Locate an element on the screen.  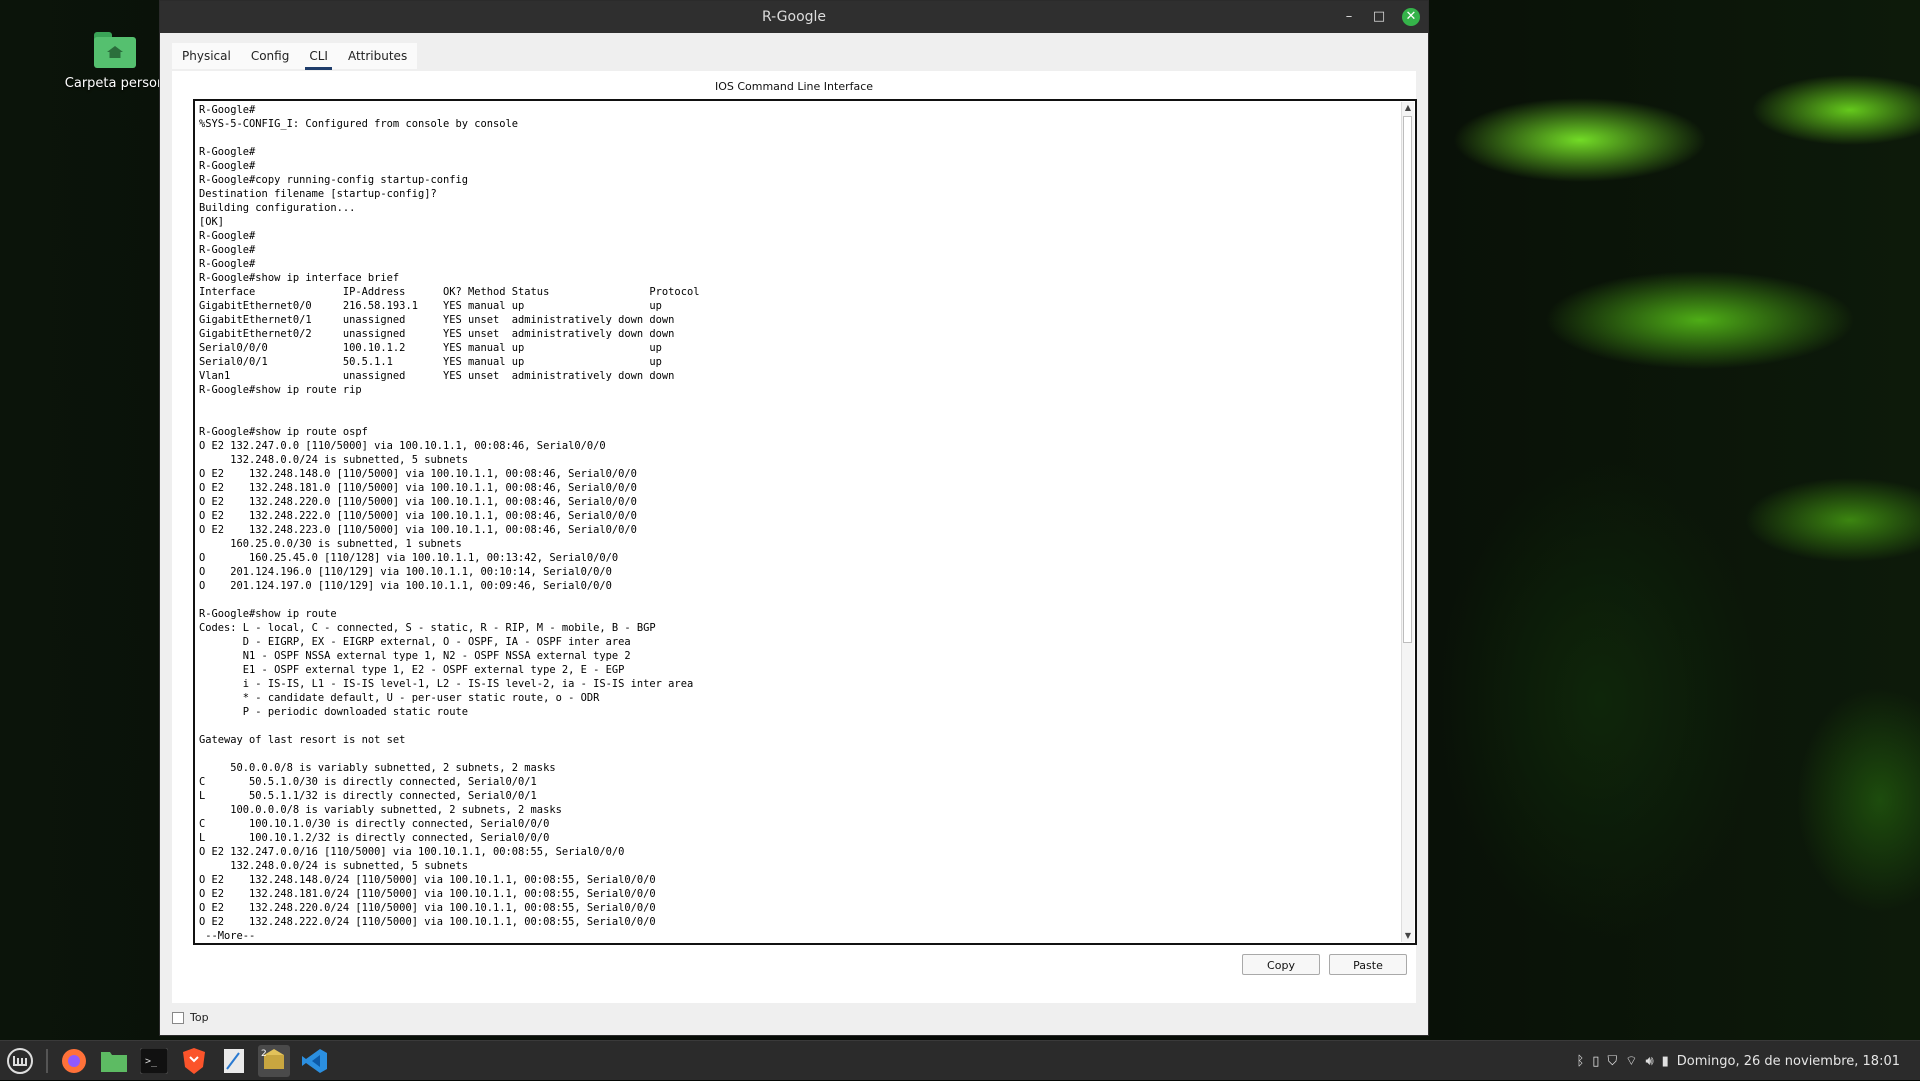
scroll-up-arrow-icon: ▲ is located at coordinates (1408, 108).